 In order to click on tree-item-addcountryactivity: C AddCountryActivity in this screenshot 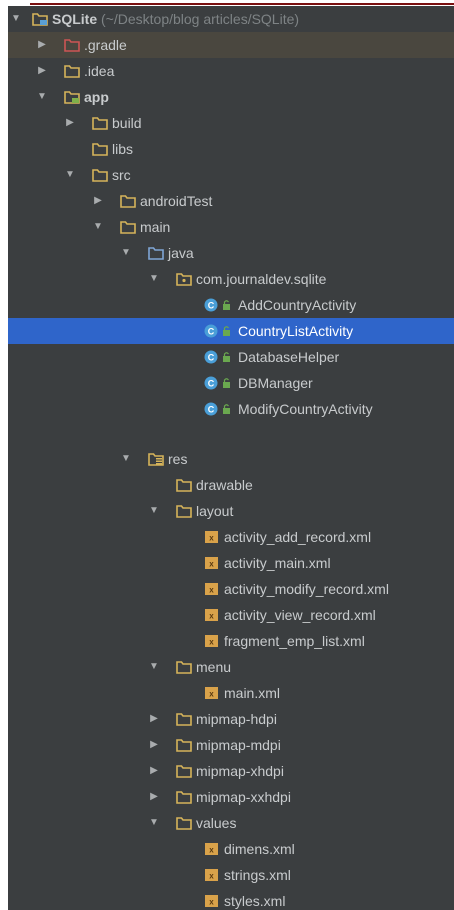, I will do `click(231, 305)`.